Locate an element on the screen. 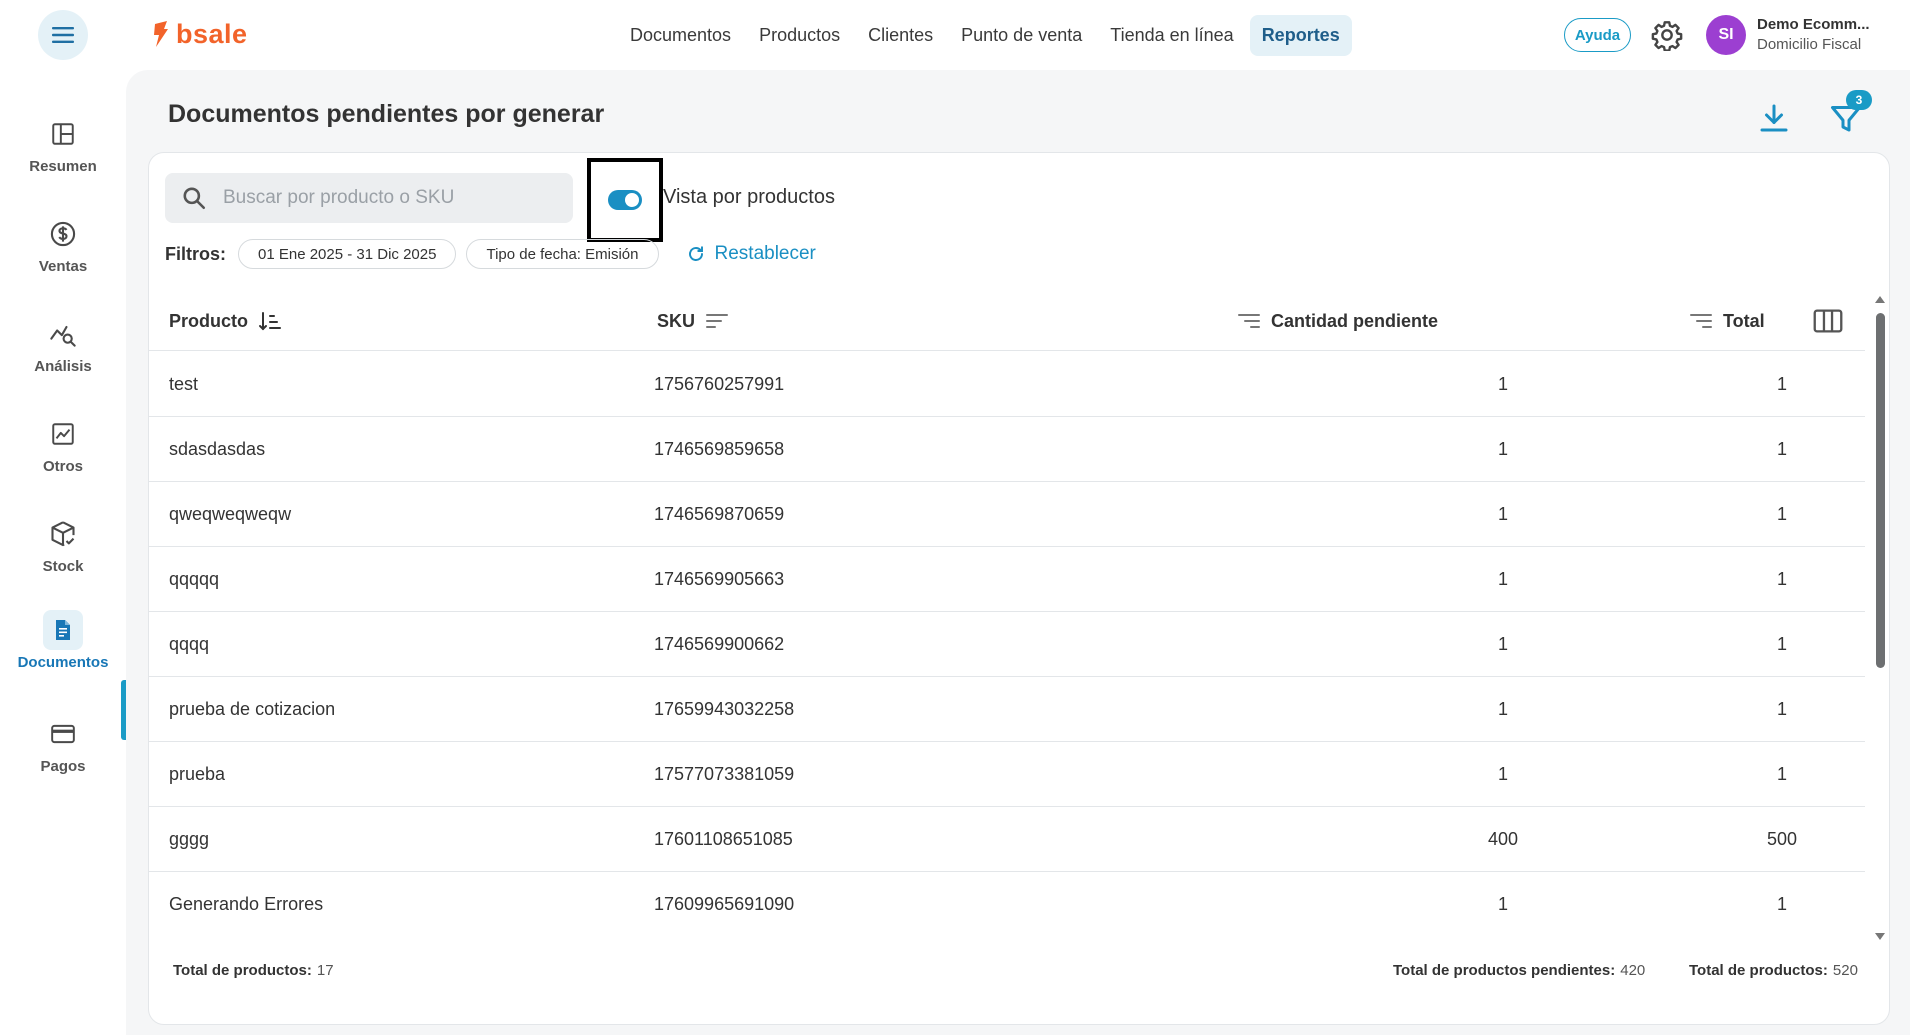 Image resolution: width=1910 pixels, height=1035 pixels. scroll-down-arrow is located at coordinates (1880, 936).